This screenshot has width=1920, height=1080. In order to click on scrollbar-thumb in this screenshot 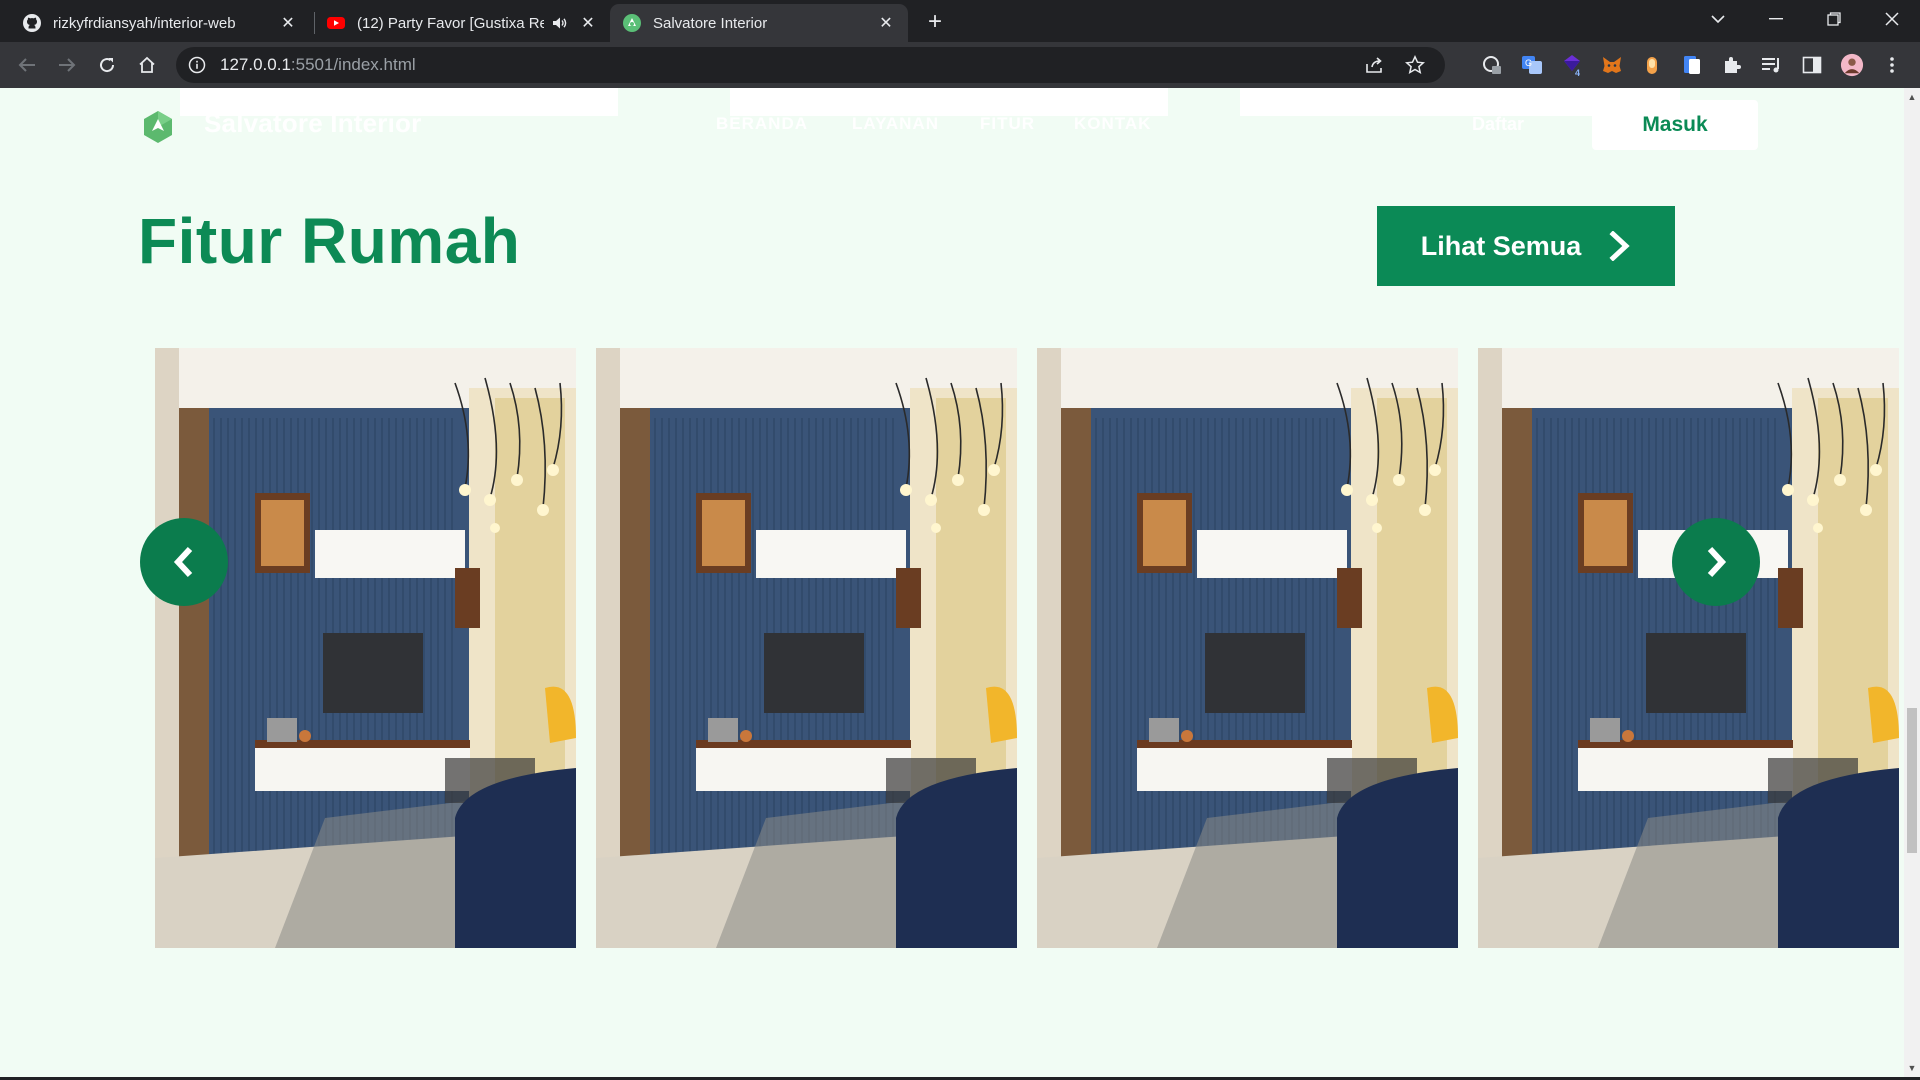, I will do `click(1912, 780)`.